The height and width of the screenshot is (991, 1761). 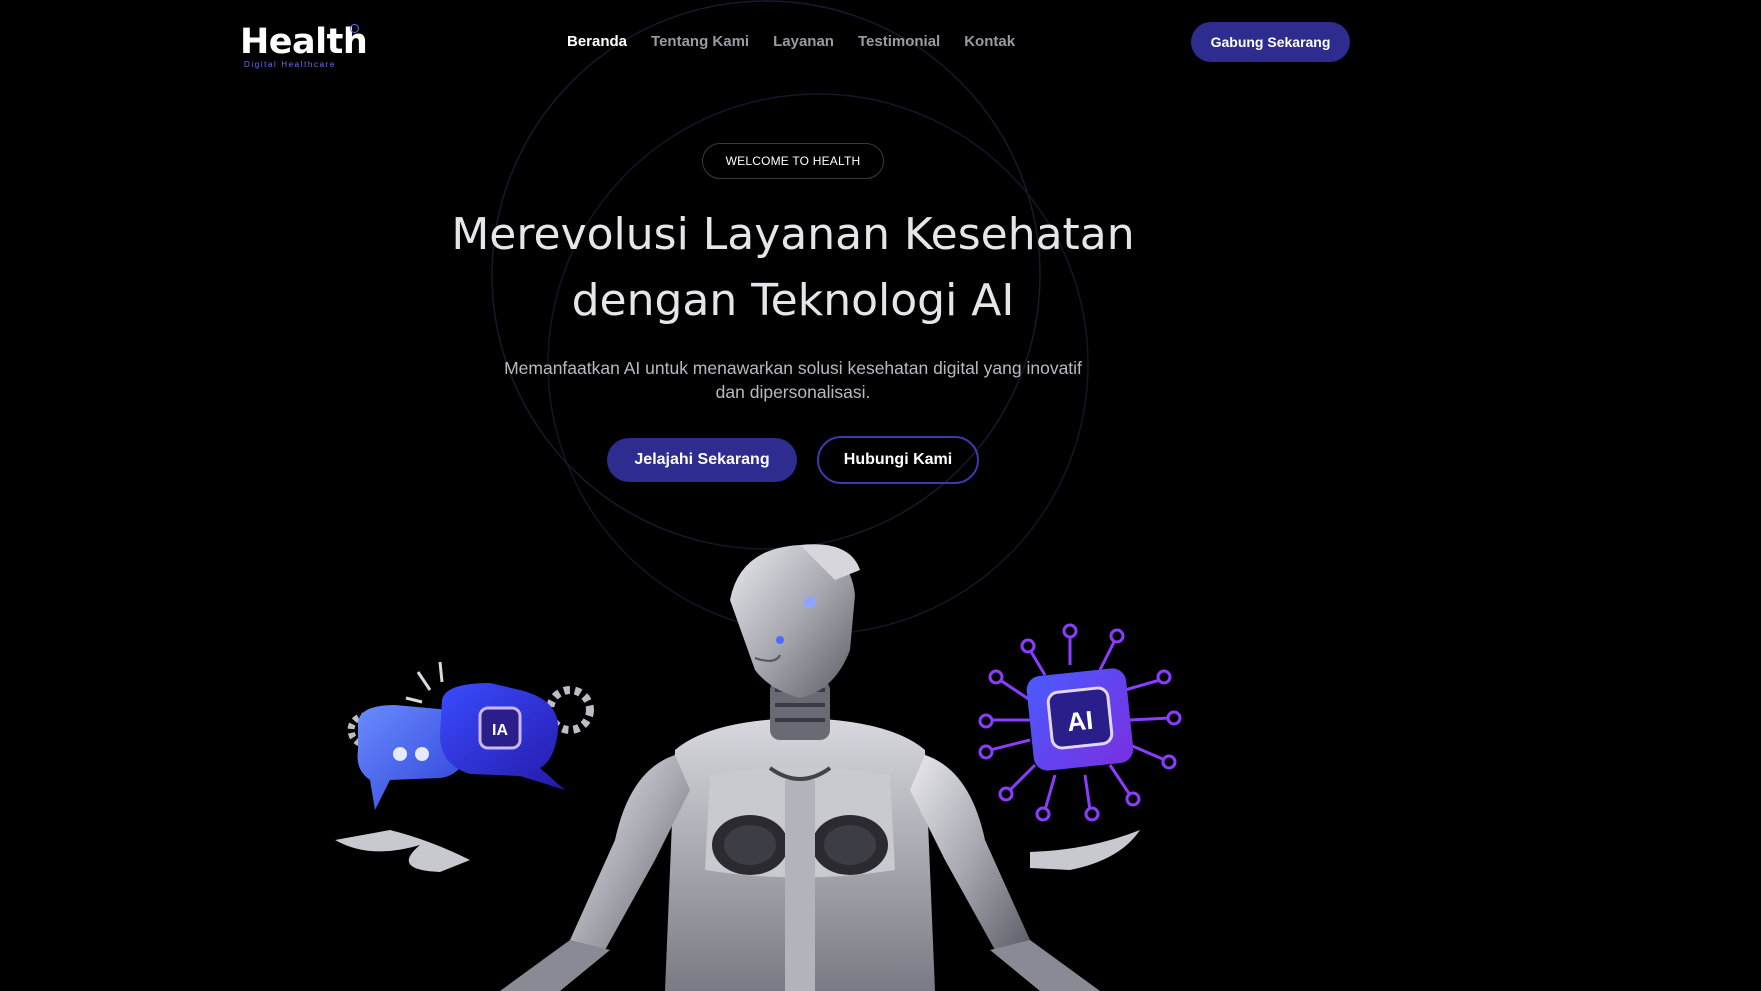 What do you see at coordinates (470, 735) in the screenshot?
I see `chat-bubbles-icon: IA` at bounding box center [470, 735].